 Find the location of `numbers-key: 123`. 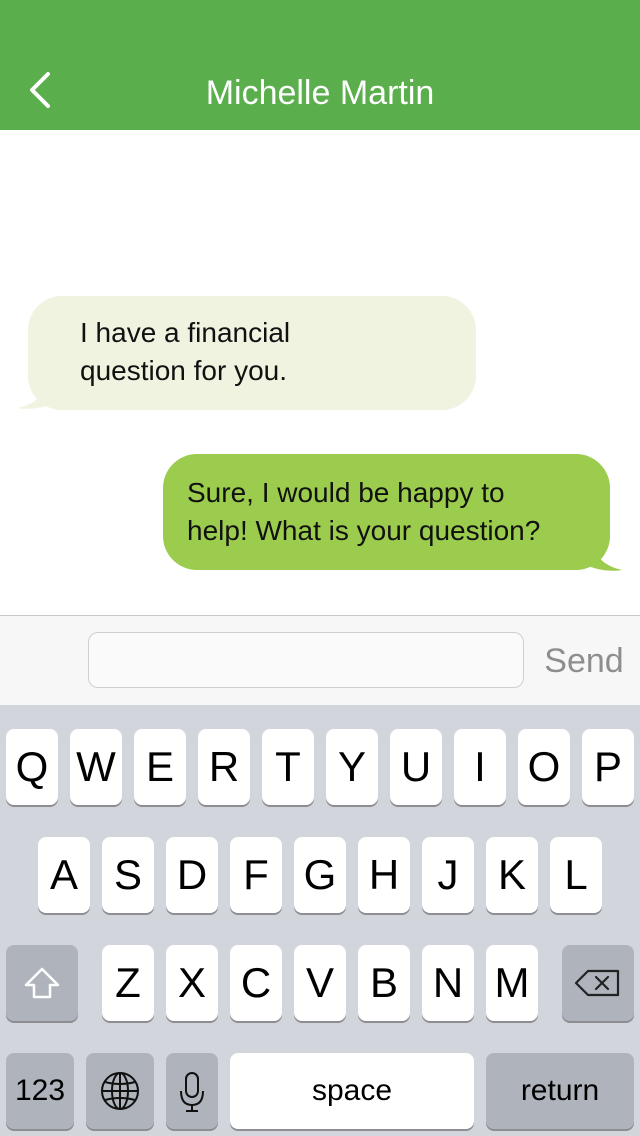

numbers-key: 123 is located at coordinates (40, 1091).